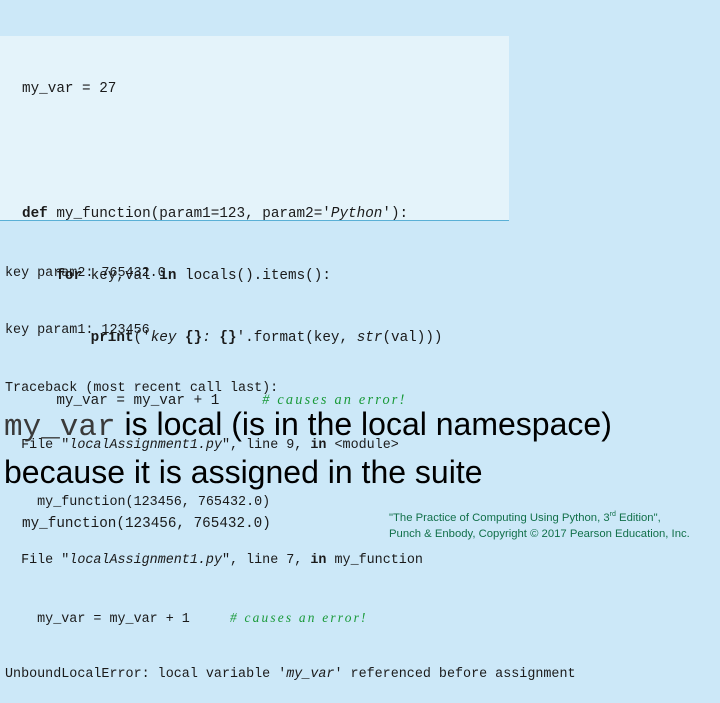 This screenshot has height=703, width=720. Describe the element at coordinates (186, 618) in the screenshot. I see `traceback-source: my_var = my_var + 1 # causes an error!` at that location.